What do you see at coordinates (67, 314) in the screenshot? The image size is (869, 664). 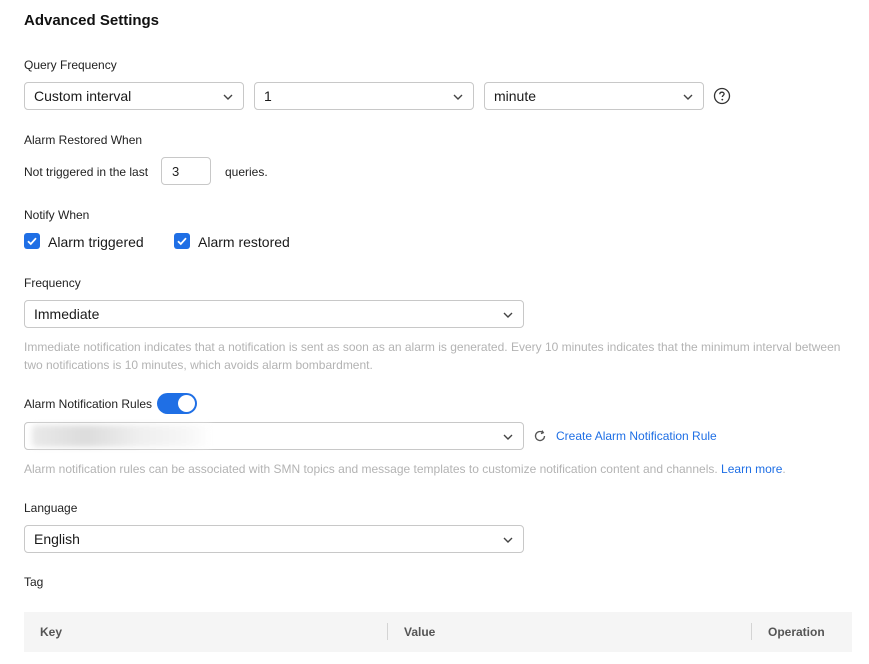 I see `frequency-value: Immediate` at bounding box center [67, 314].